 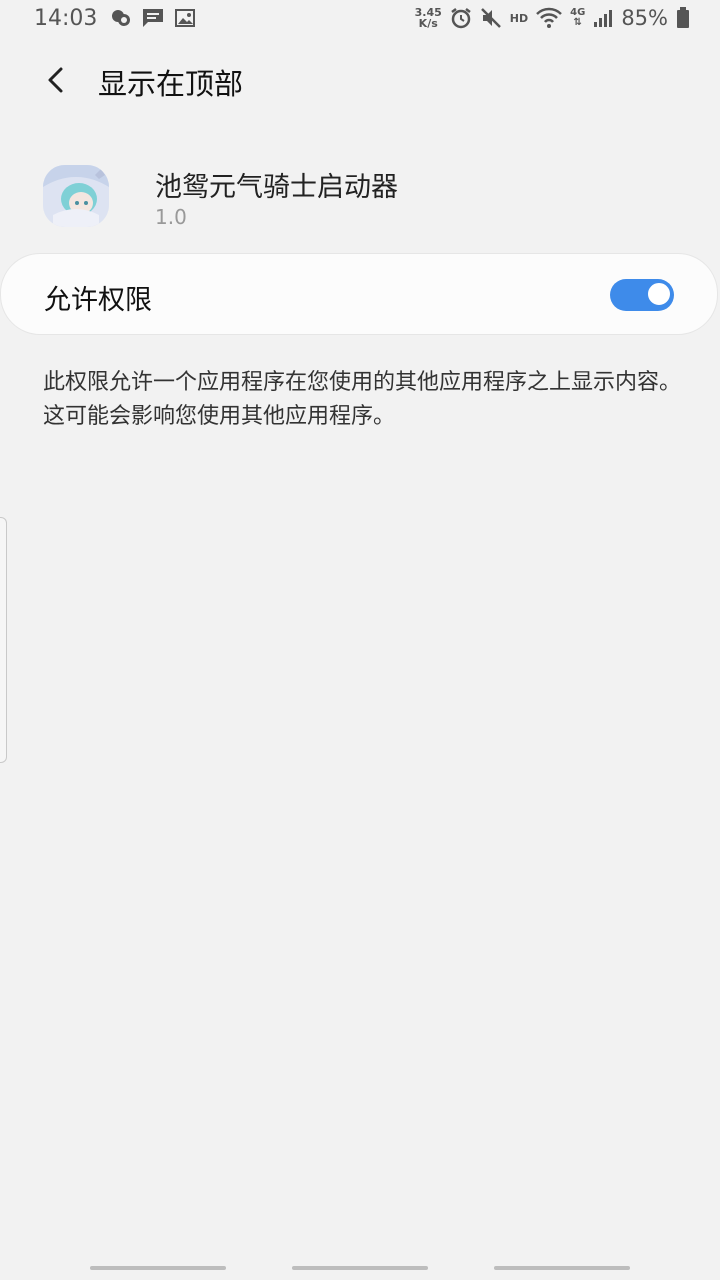 What do you see at coordinates (276, 187) in the screenshot?
I see `app-name: 池鸳元气骑士启动器` at bounding box center [276, 187].